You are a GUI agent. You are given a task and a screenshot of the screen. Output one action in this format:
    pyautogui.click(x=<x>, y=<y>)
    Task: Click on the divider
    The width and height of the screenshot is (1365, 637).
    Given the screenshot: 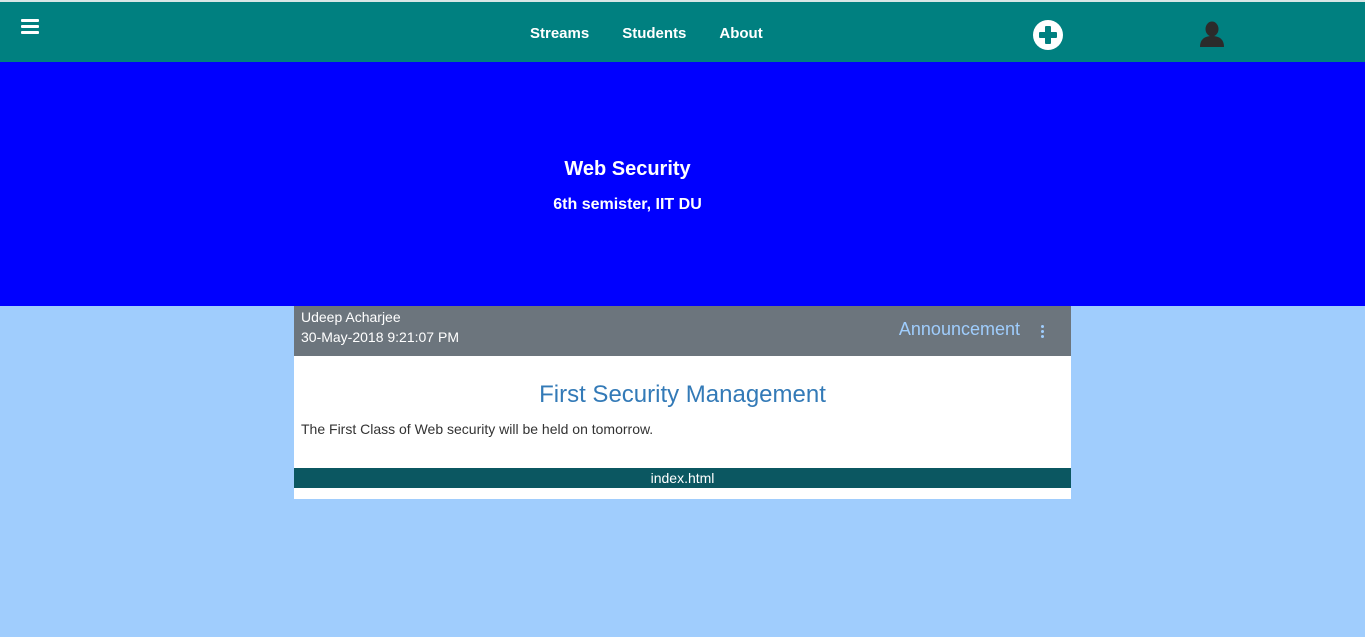 What is the action you would take?
    pyautogui.click(x=682, y=358)
    